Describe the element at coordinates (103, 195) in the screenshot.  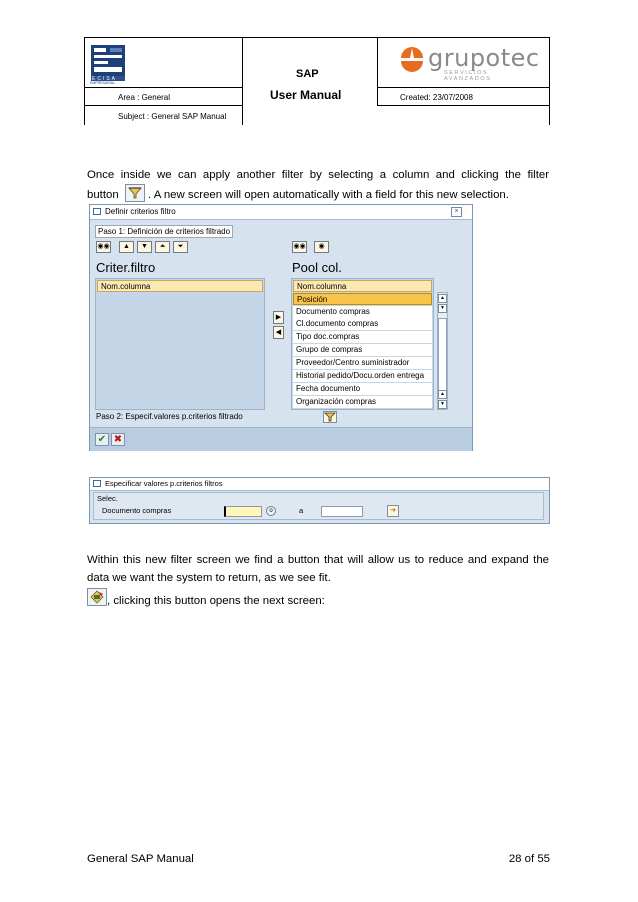
I see `paragraph-1-line-2-pre: button` at that location.